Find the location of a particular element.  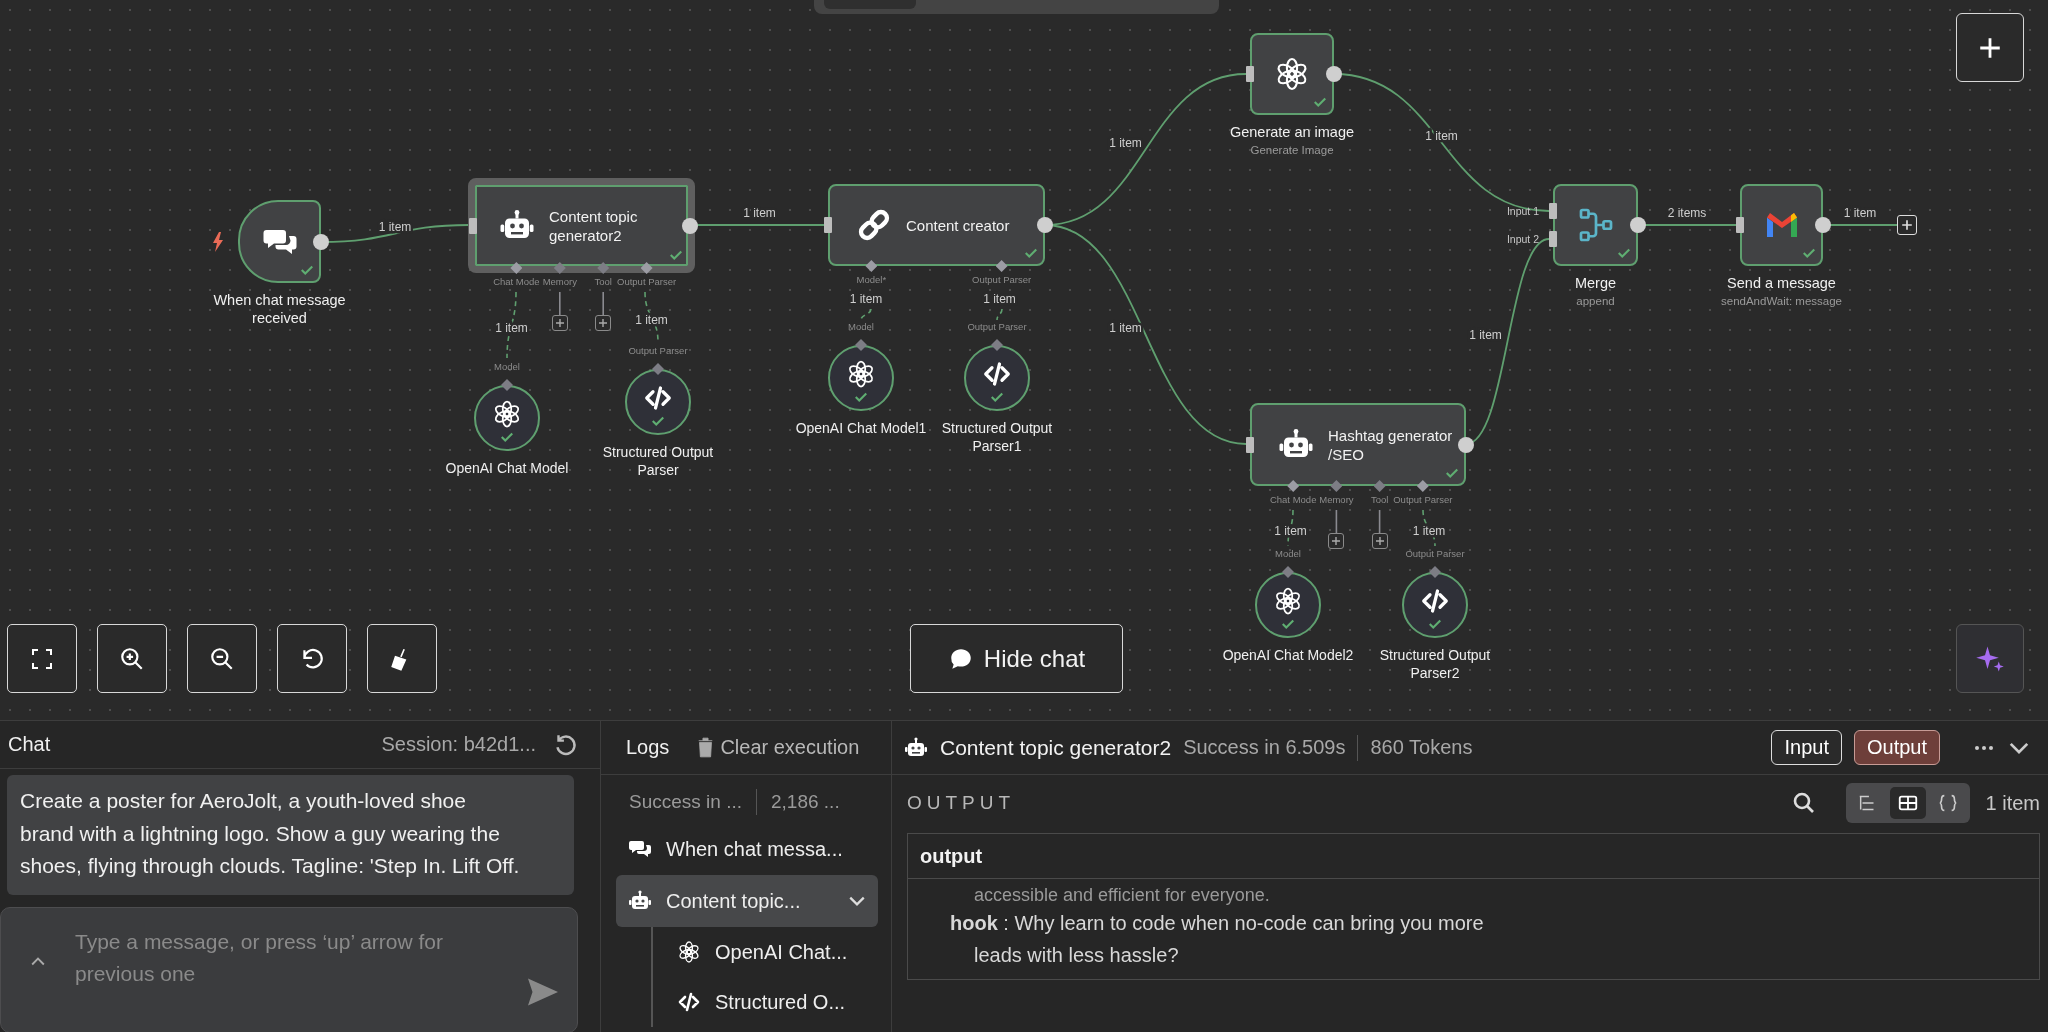

merge-icon is located at coordinates (1595, 225).